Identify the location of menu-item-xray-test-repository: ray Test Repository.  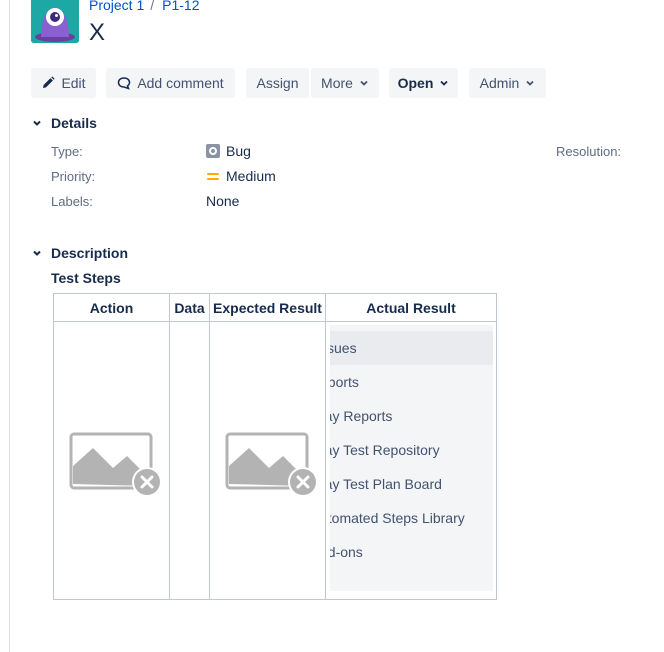
(411, 450).